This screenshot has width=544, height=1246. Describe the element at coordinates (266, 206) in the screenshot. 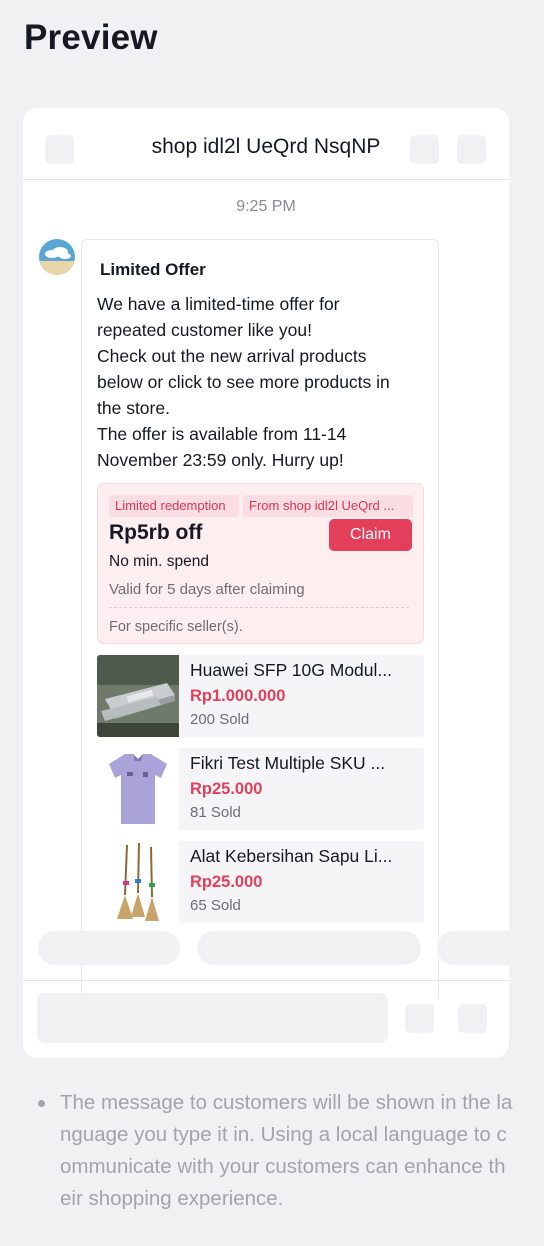

I see `message-timestamp: 9:25 PM` at that location.